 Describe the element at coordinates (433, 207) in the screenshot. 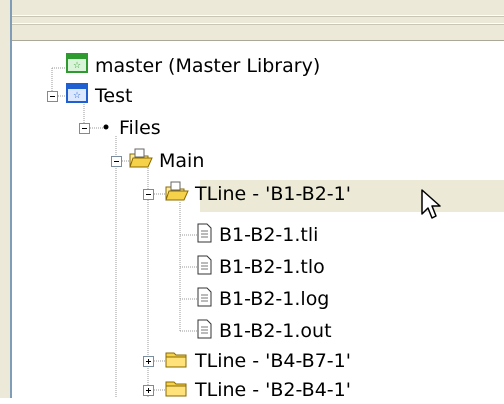

I see `mouse-cursor-icon` at that location.